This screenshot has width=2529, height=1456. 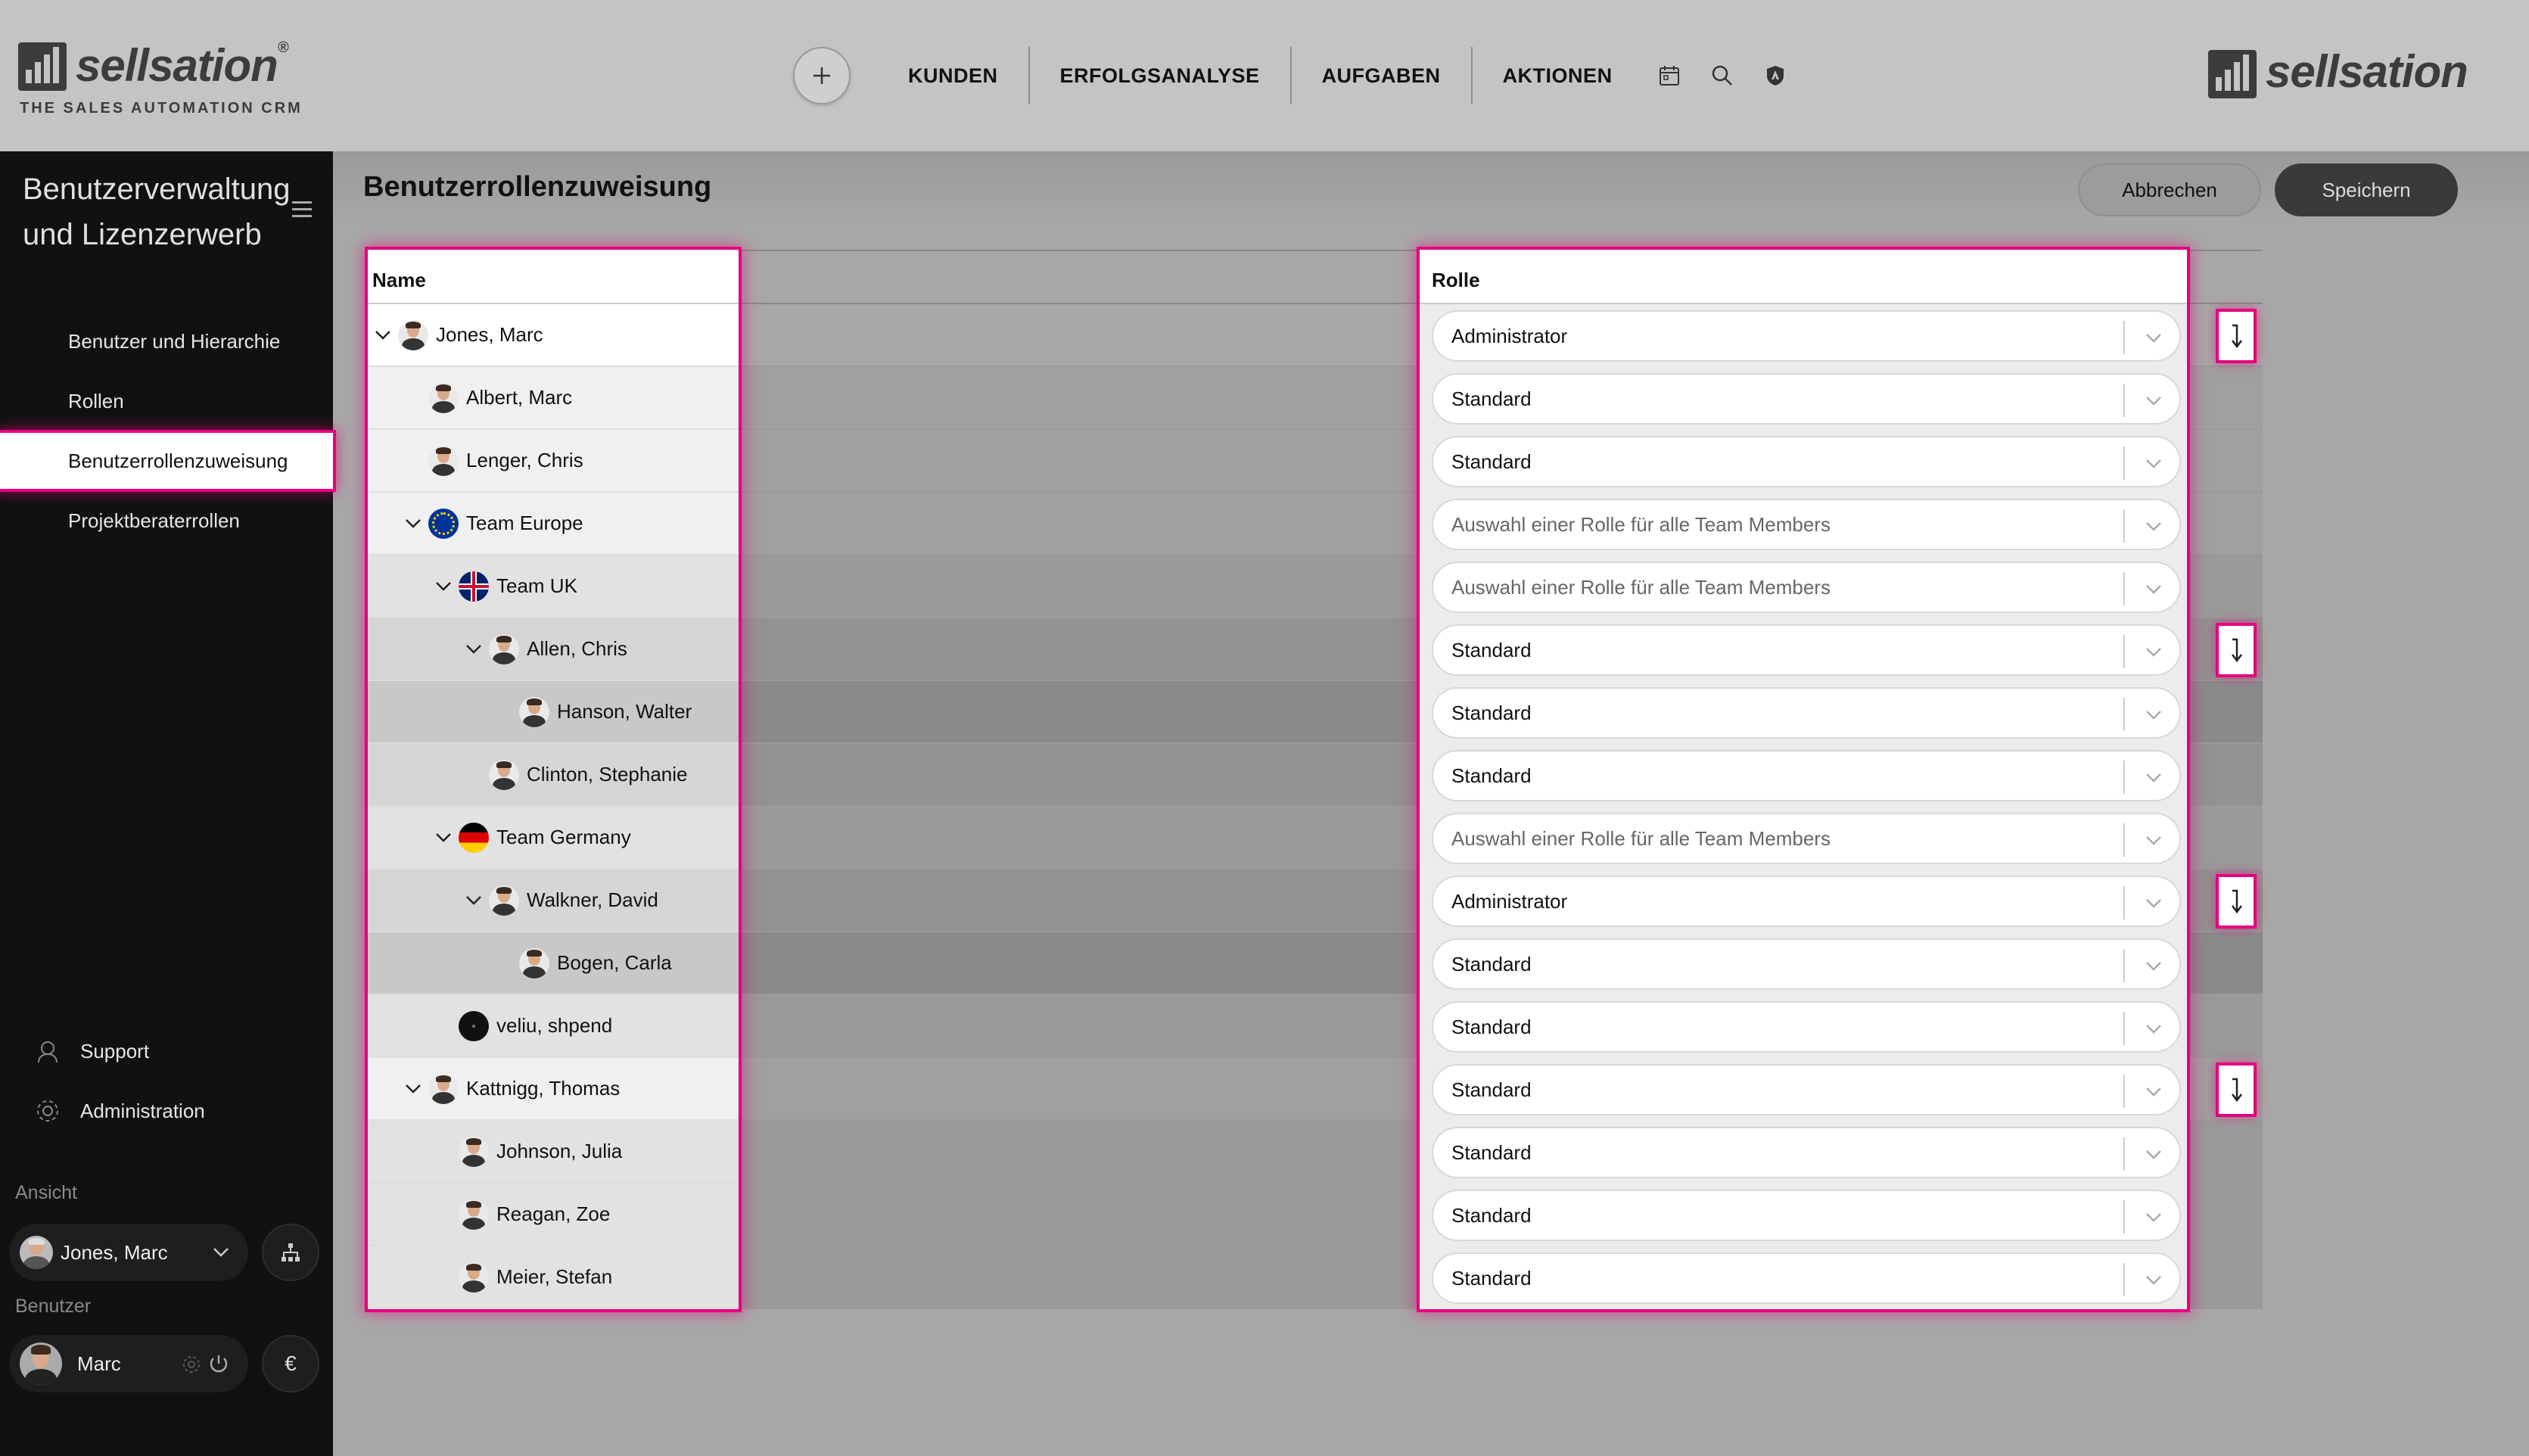 What do you see at coordinates (553, 1152) in the screenshot?
I see `name-cell: Johnson, Julia` at bounding box center [553, 1152].